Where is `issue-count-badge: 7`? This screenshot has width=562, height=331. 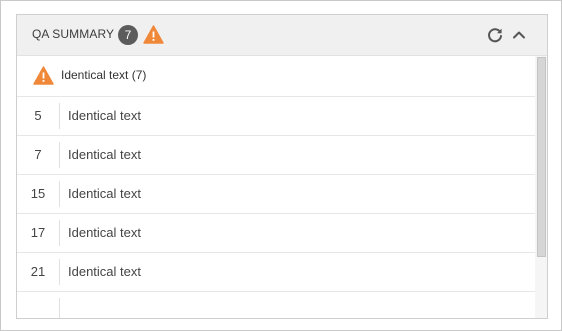
issue-count-badge: 7 is located at coordinates (128, 35).